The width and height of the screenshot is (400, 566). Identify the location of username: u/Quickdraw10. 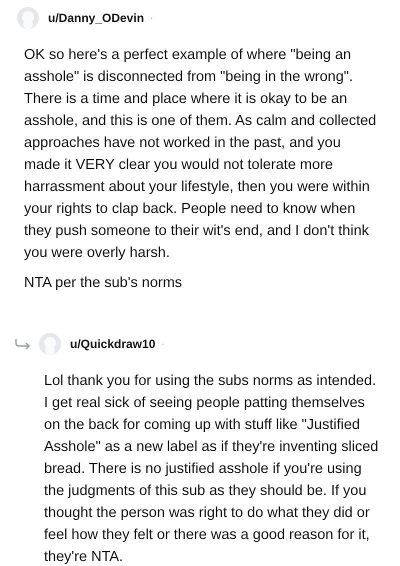
(113, 344).